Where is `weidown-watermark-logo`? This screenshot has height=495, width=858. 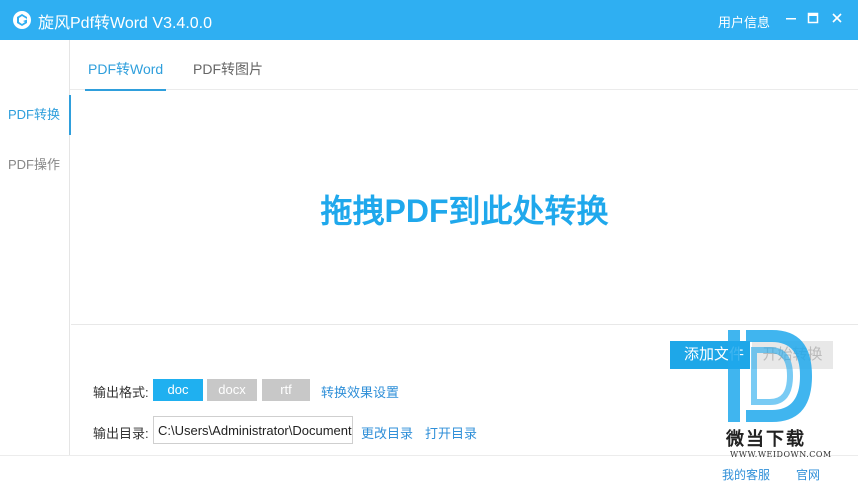
weidown-watermark-logo is located at coordinates (770, 376).